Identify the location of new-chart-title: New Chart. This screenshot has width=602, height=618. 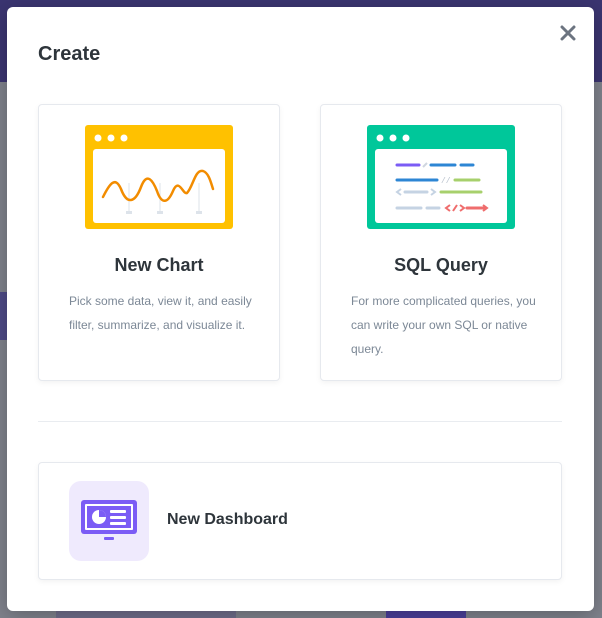
(159, 265).